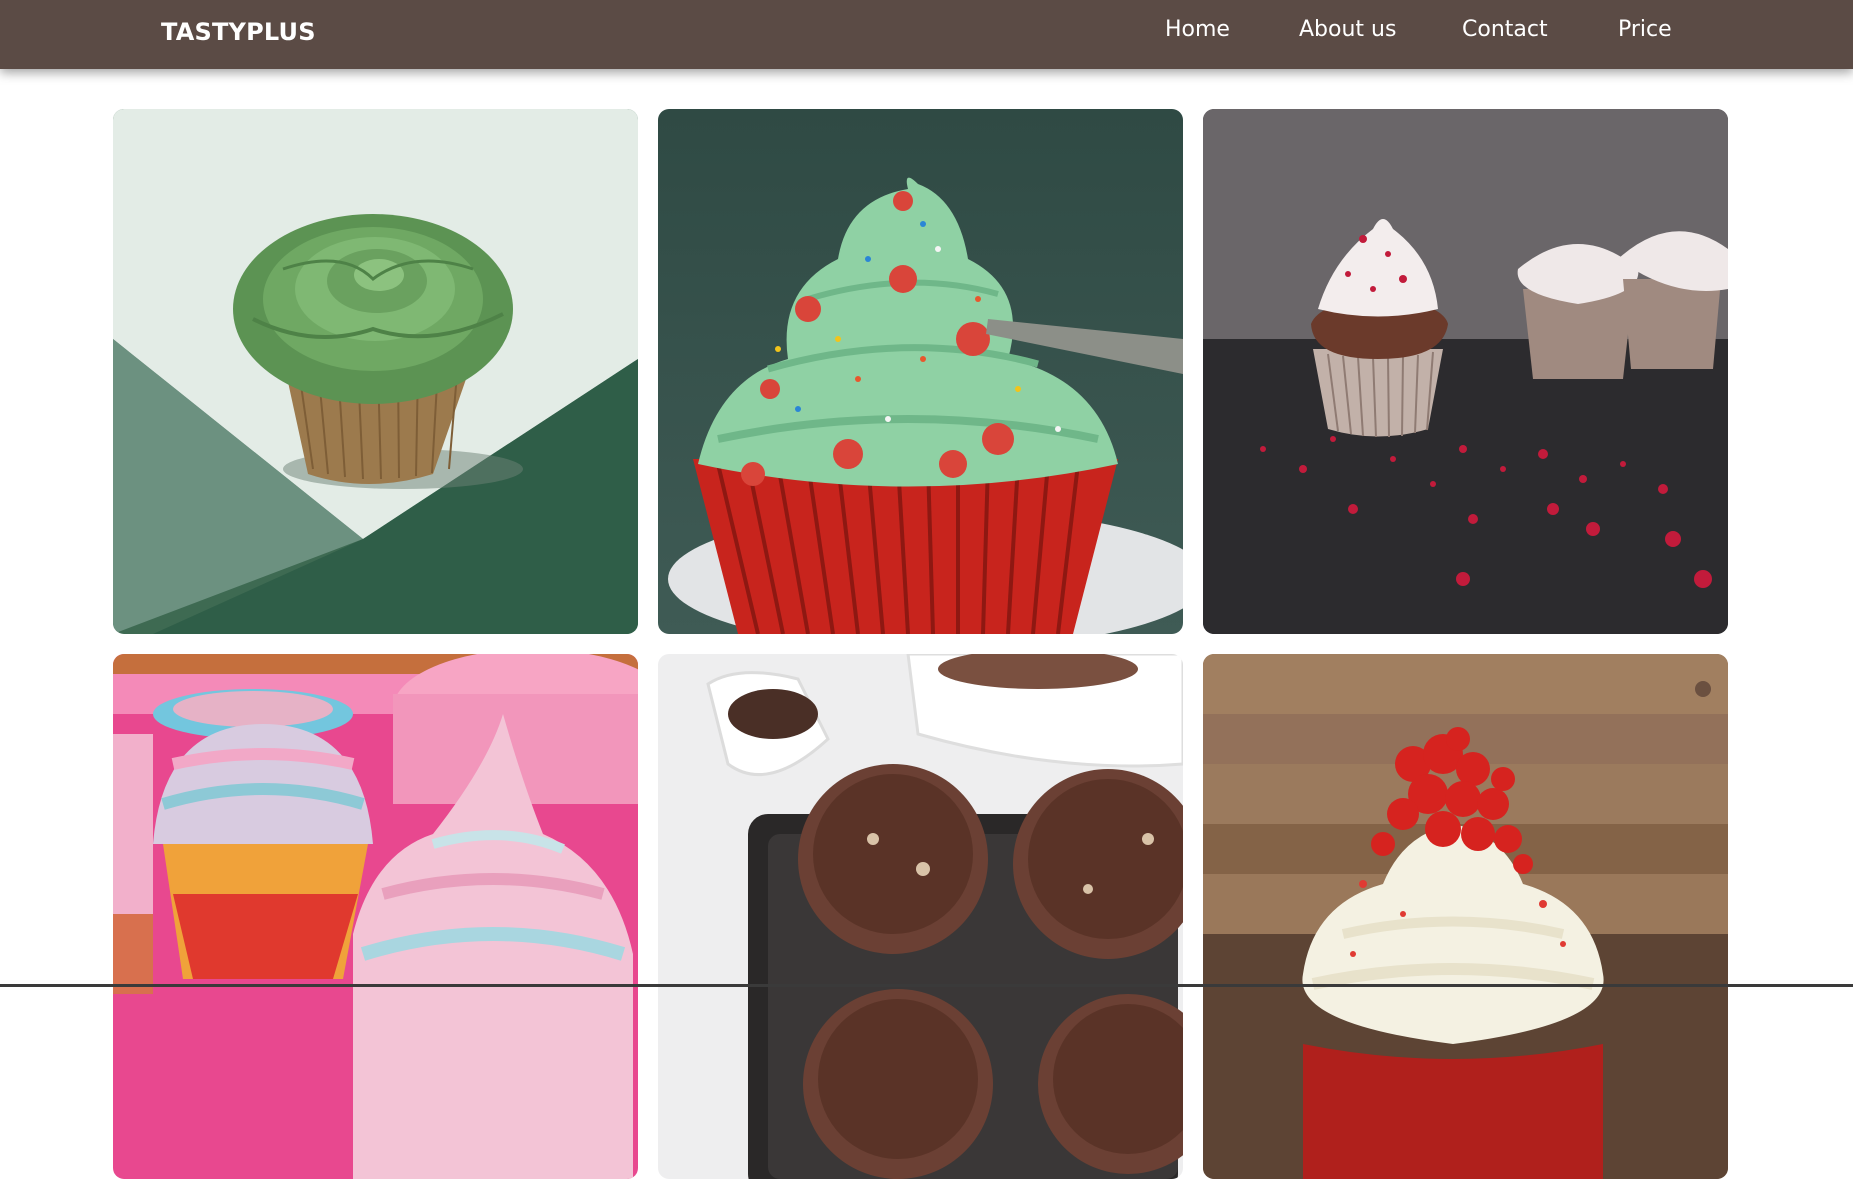 The height and width of the screenshot is (1179, 1853). Describe the element at coordinates (926, 34) in the screenshot. I see `top-navbar: TASTYPLUS Home About us Contact Price` at that location.